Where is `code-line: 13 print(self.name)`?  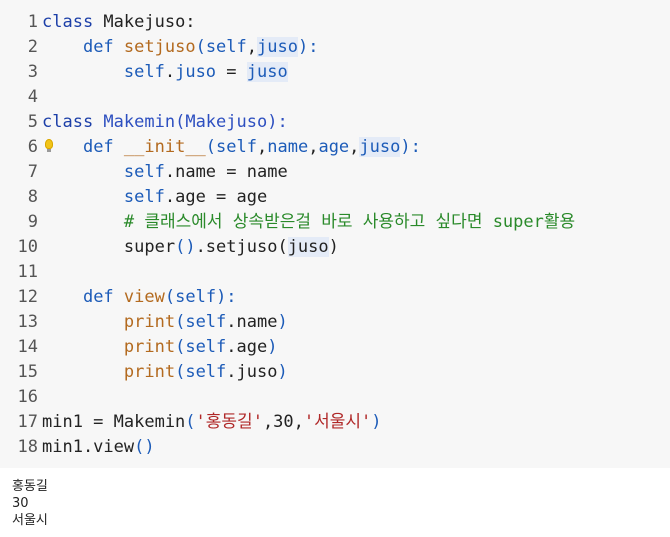
code-line: 13 print(self.name) is located at coordinates (335, 322).